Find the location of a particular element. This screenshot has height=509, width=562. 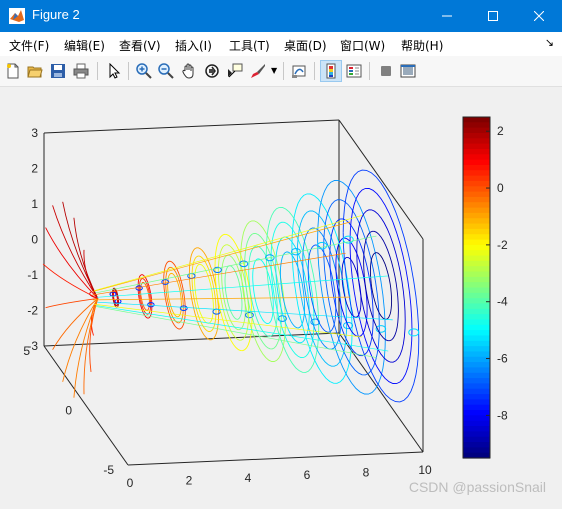

hide-plot-tools-icon is located at coordinates (386, 71).